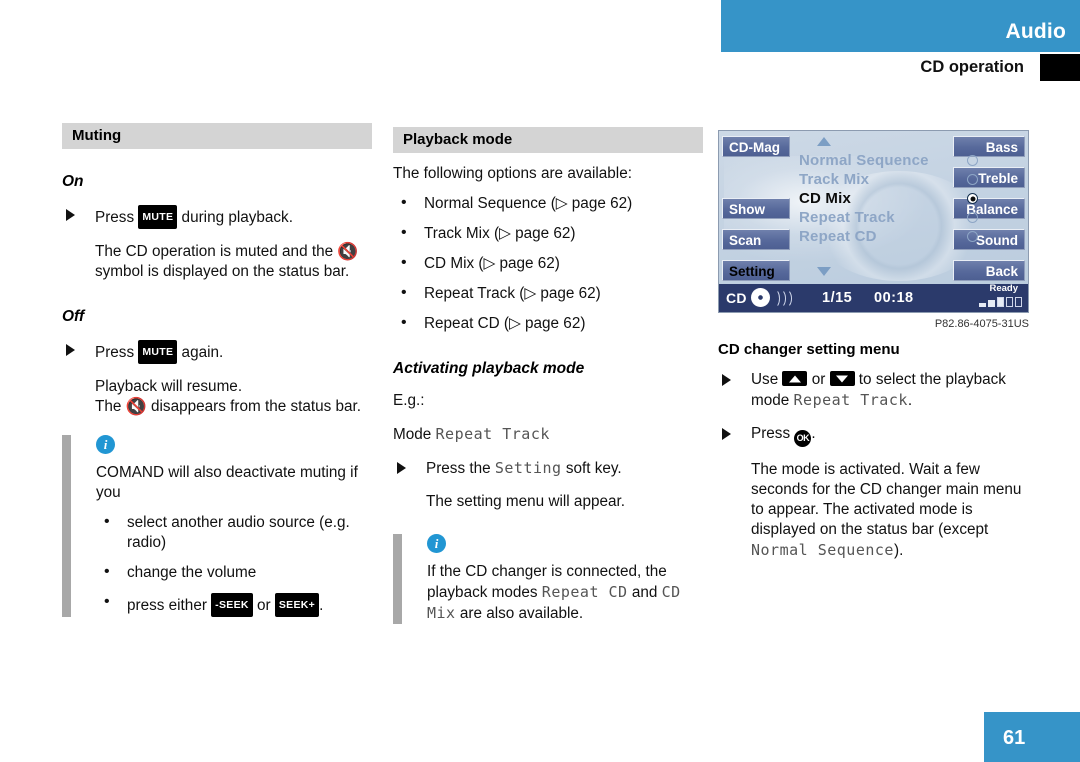 The image size is (1080, 762). I want to click on page-number-box, so click(1032, 737).